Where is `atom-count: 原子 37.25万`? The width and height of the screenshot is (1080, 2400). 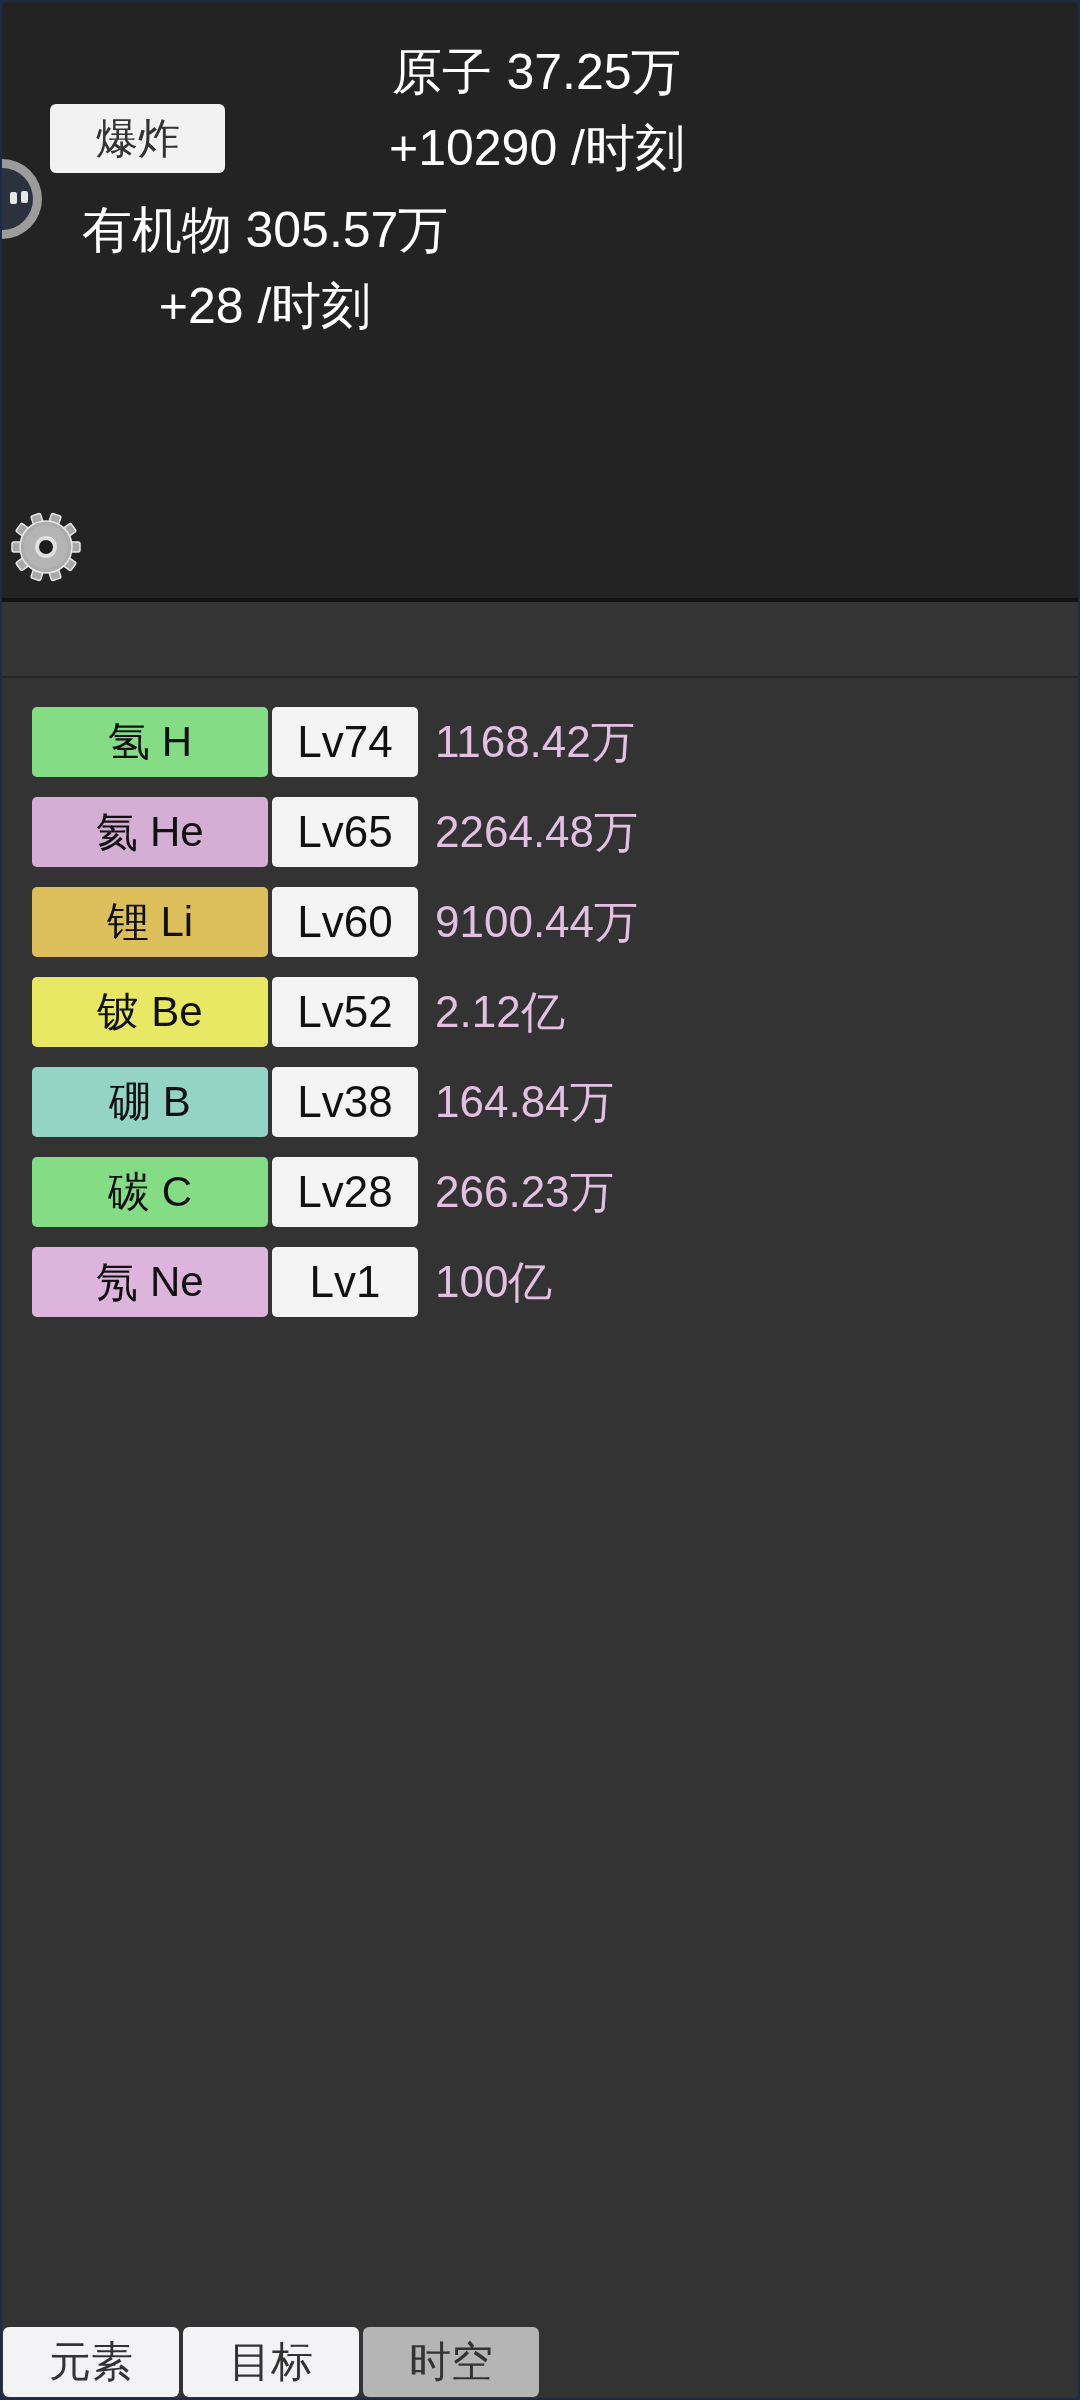
atom-count: 原子 37.25万 is located at coordinates (537, 72).